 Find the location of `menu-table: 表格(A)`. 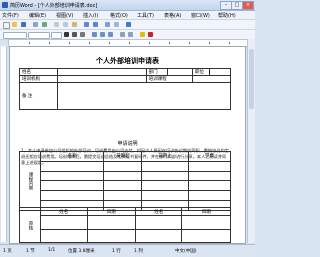

menu-table: 表格(A) is located at coordinates (172, 15).